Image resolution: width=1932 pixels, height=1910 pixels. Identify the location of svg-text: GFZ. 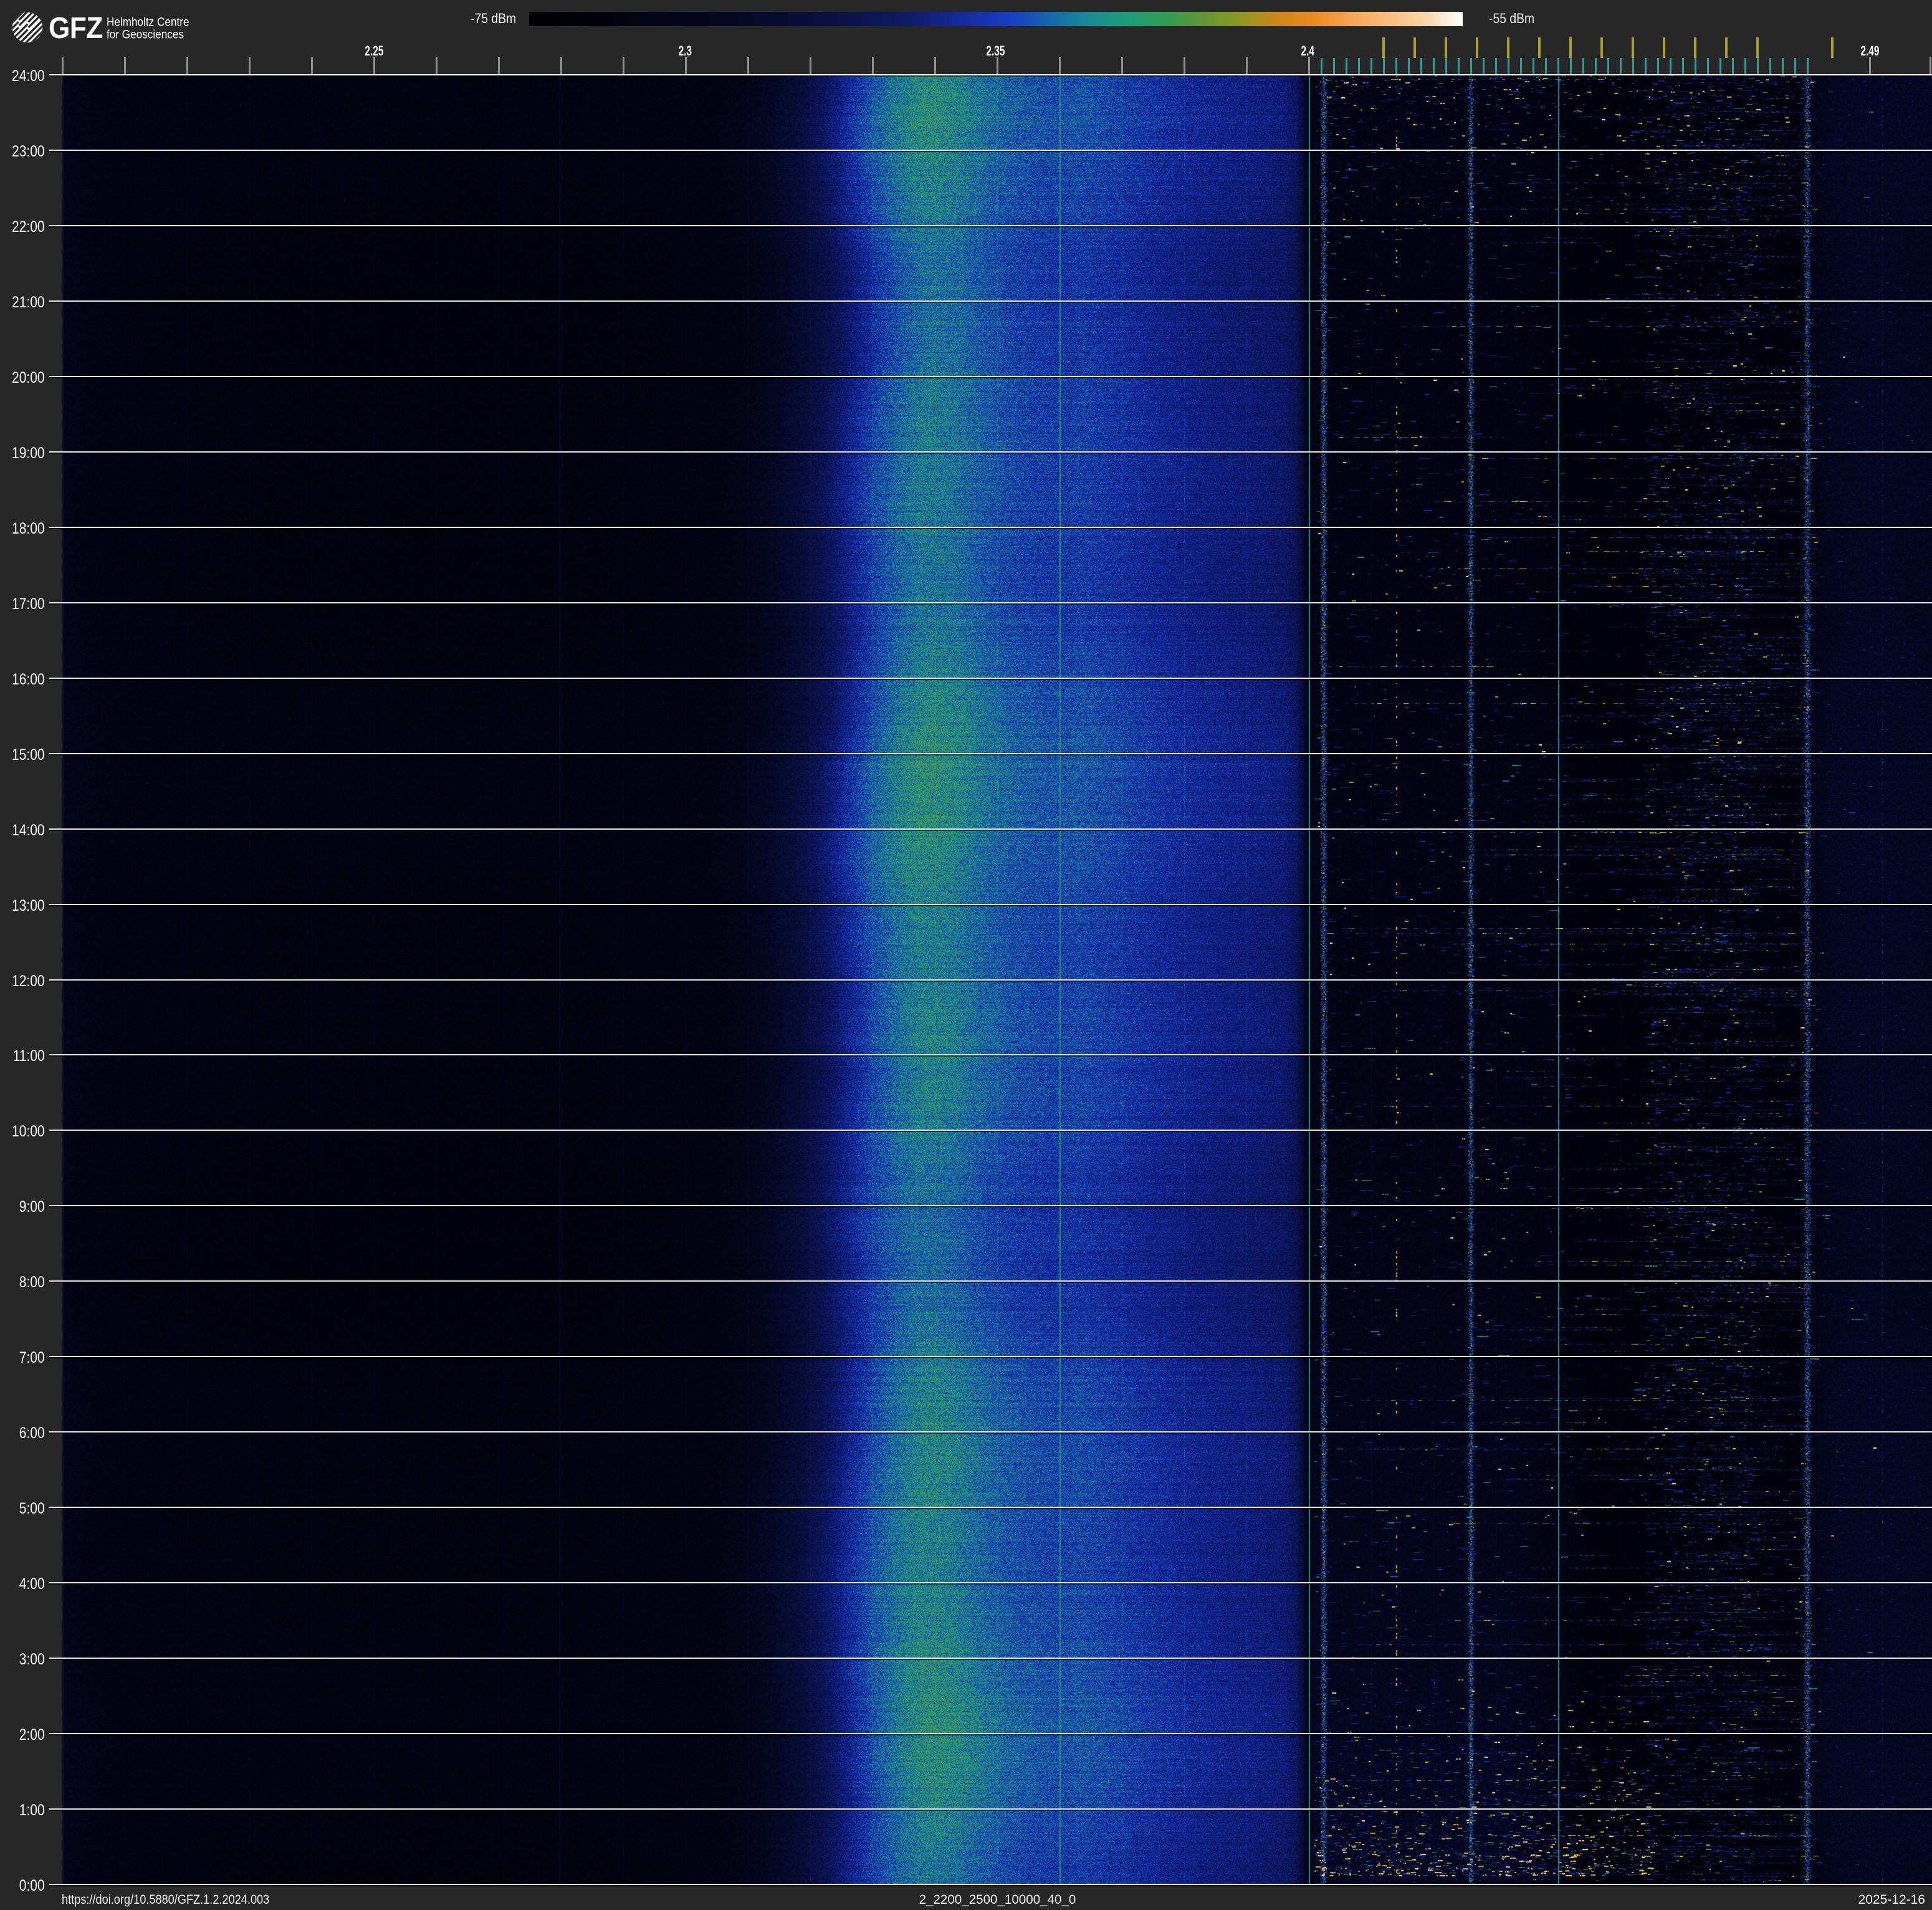
(76, 27).